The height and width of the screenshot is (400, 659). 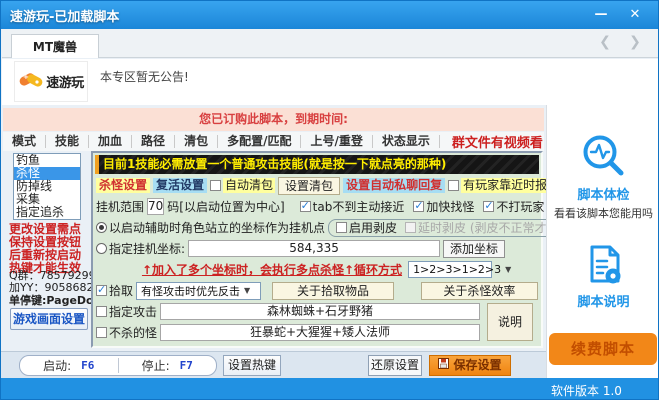 I want to click on range-label: 挂机范围, so click(x=120, y=207).